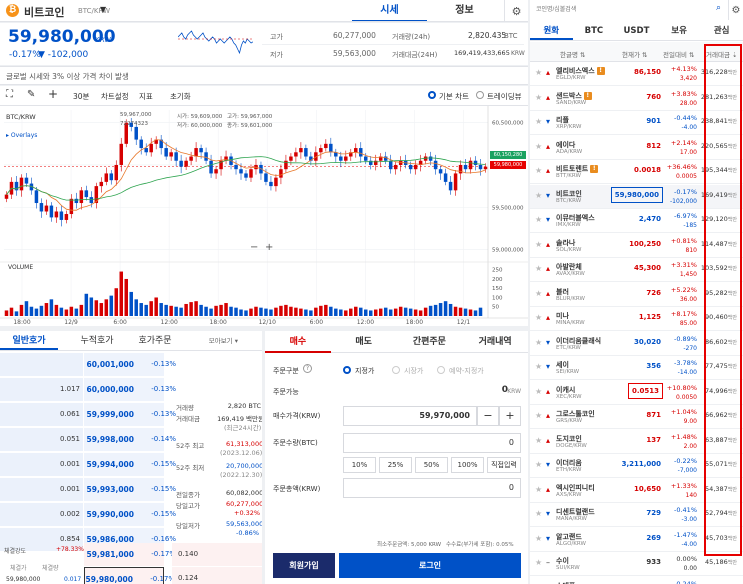  What do you see at coordinates (359, 465) in the screenshot?
I see `pct-10-button: 10%` at bounding box center [359, 465].